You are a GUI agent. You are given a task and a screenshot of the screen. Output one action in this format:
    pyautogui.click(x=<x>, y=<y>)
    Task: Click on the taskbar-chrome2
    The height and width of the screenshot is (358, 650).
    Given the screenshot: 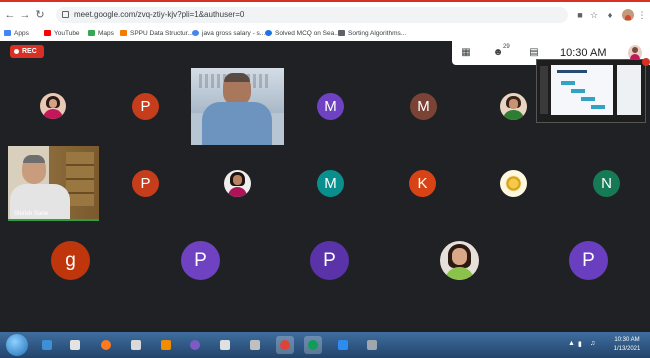 What is the action you would take?
    pyautogui.click(x=313, y=345)
    